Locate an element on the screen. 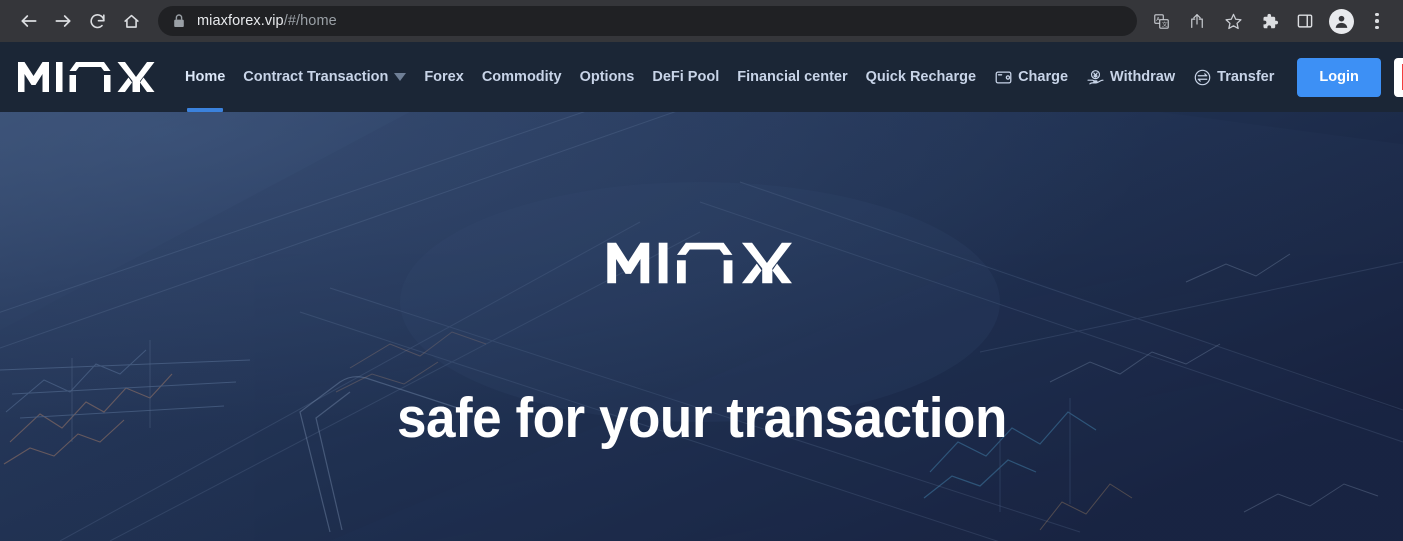 This screenshot has height=541, width=1403. browser-toolbar-icons: A 文 is located at coordinates (1269, 21).